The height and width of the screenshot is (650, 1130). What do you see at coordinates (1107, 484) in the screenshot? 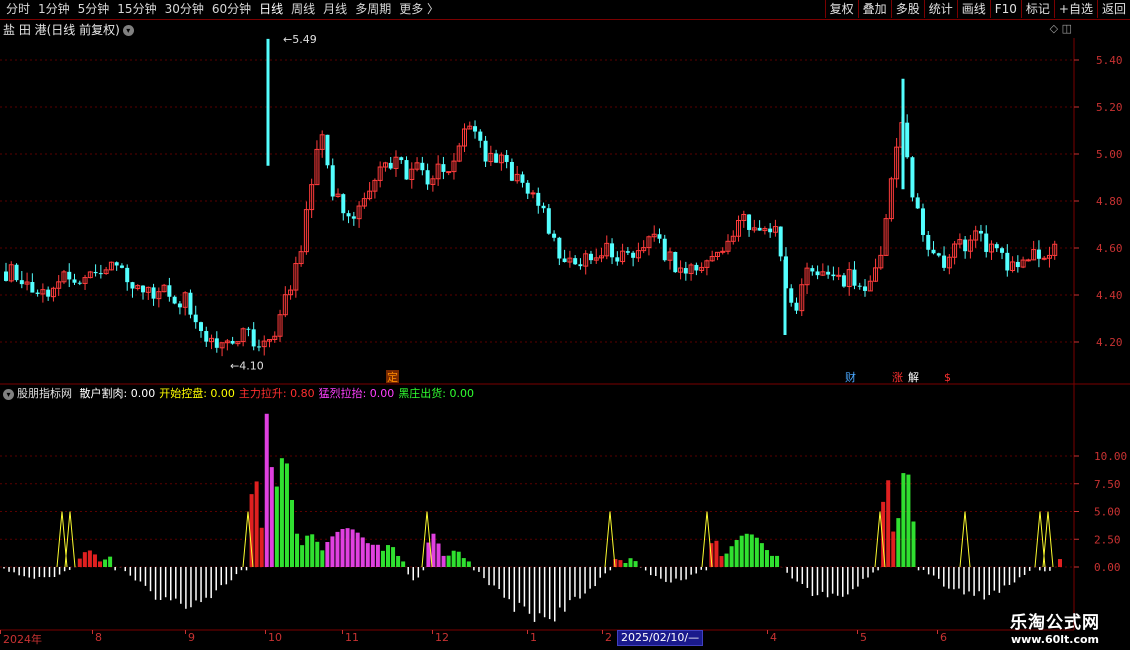
I see `indicator-tick-label: 7.50` at bounding box center [1107, 484].